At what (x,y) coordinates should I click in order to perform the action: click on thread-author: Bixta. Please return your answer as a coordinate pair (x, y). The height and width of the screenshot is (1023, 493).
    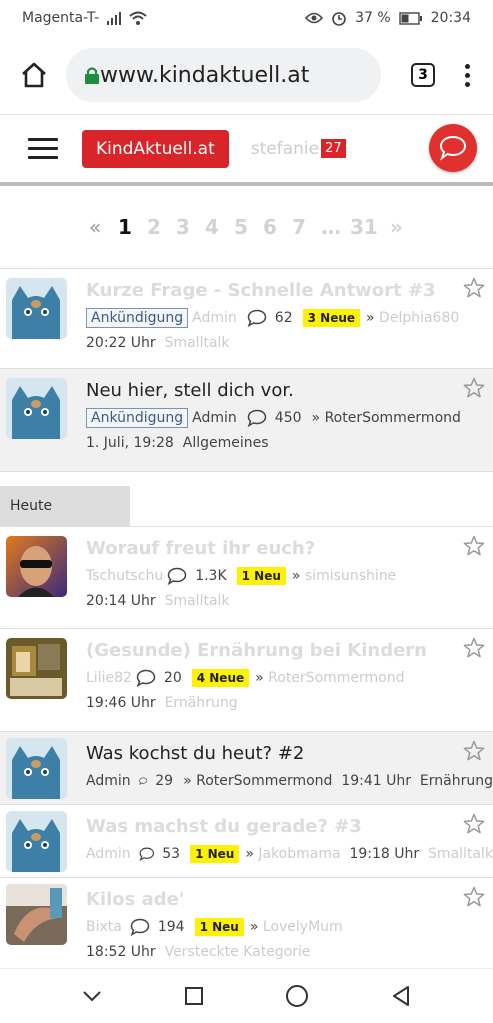
    Looking at the image, I should click on (104, 927).